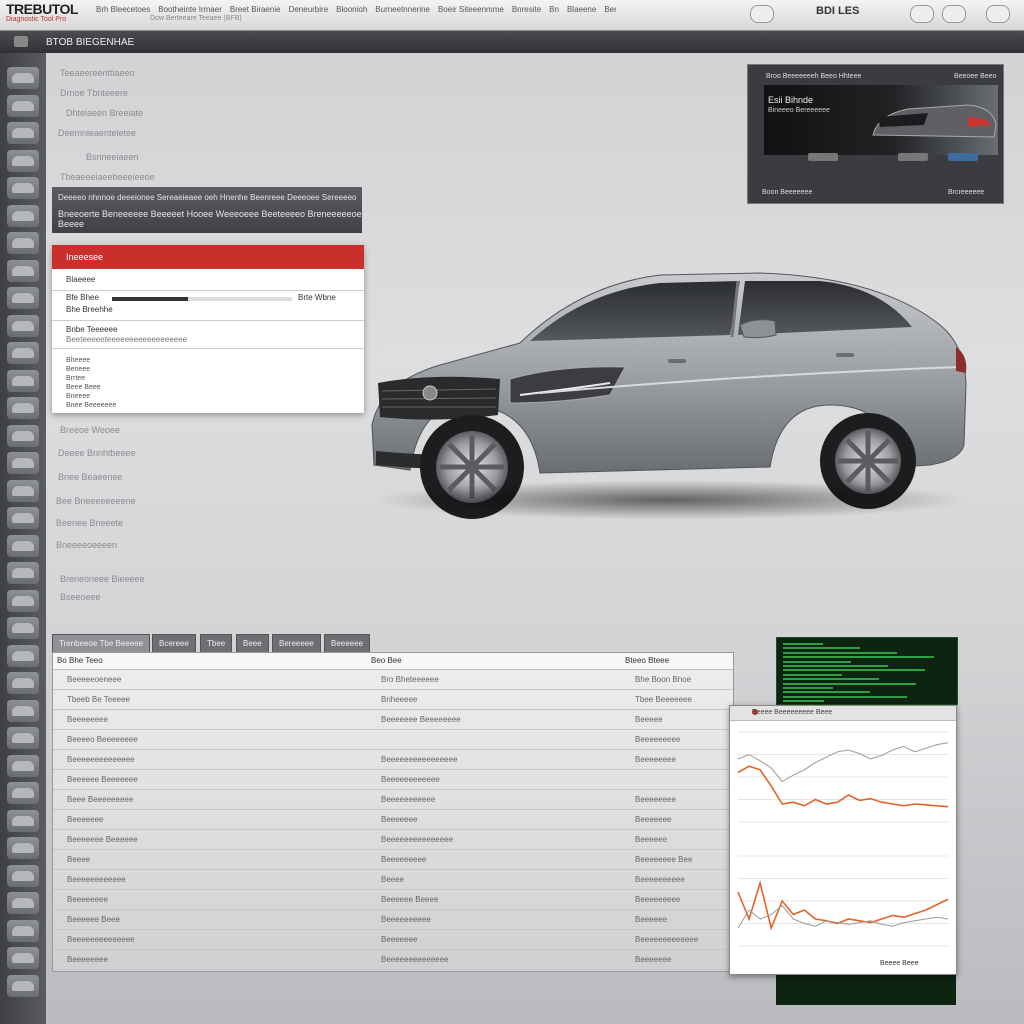 The height and width of the screenshot is (1024, 1024). I want to click on tab-3: Beee, so click(252, 644).